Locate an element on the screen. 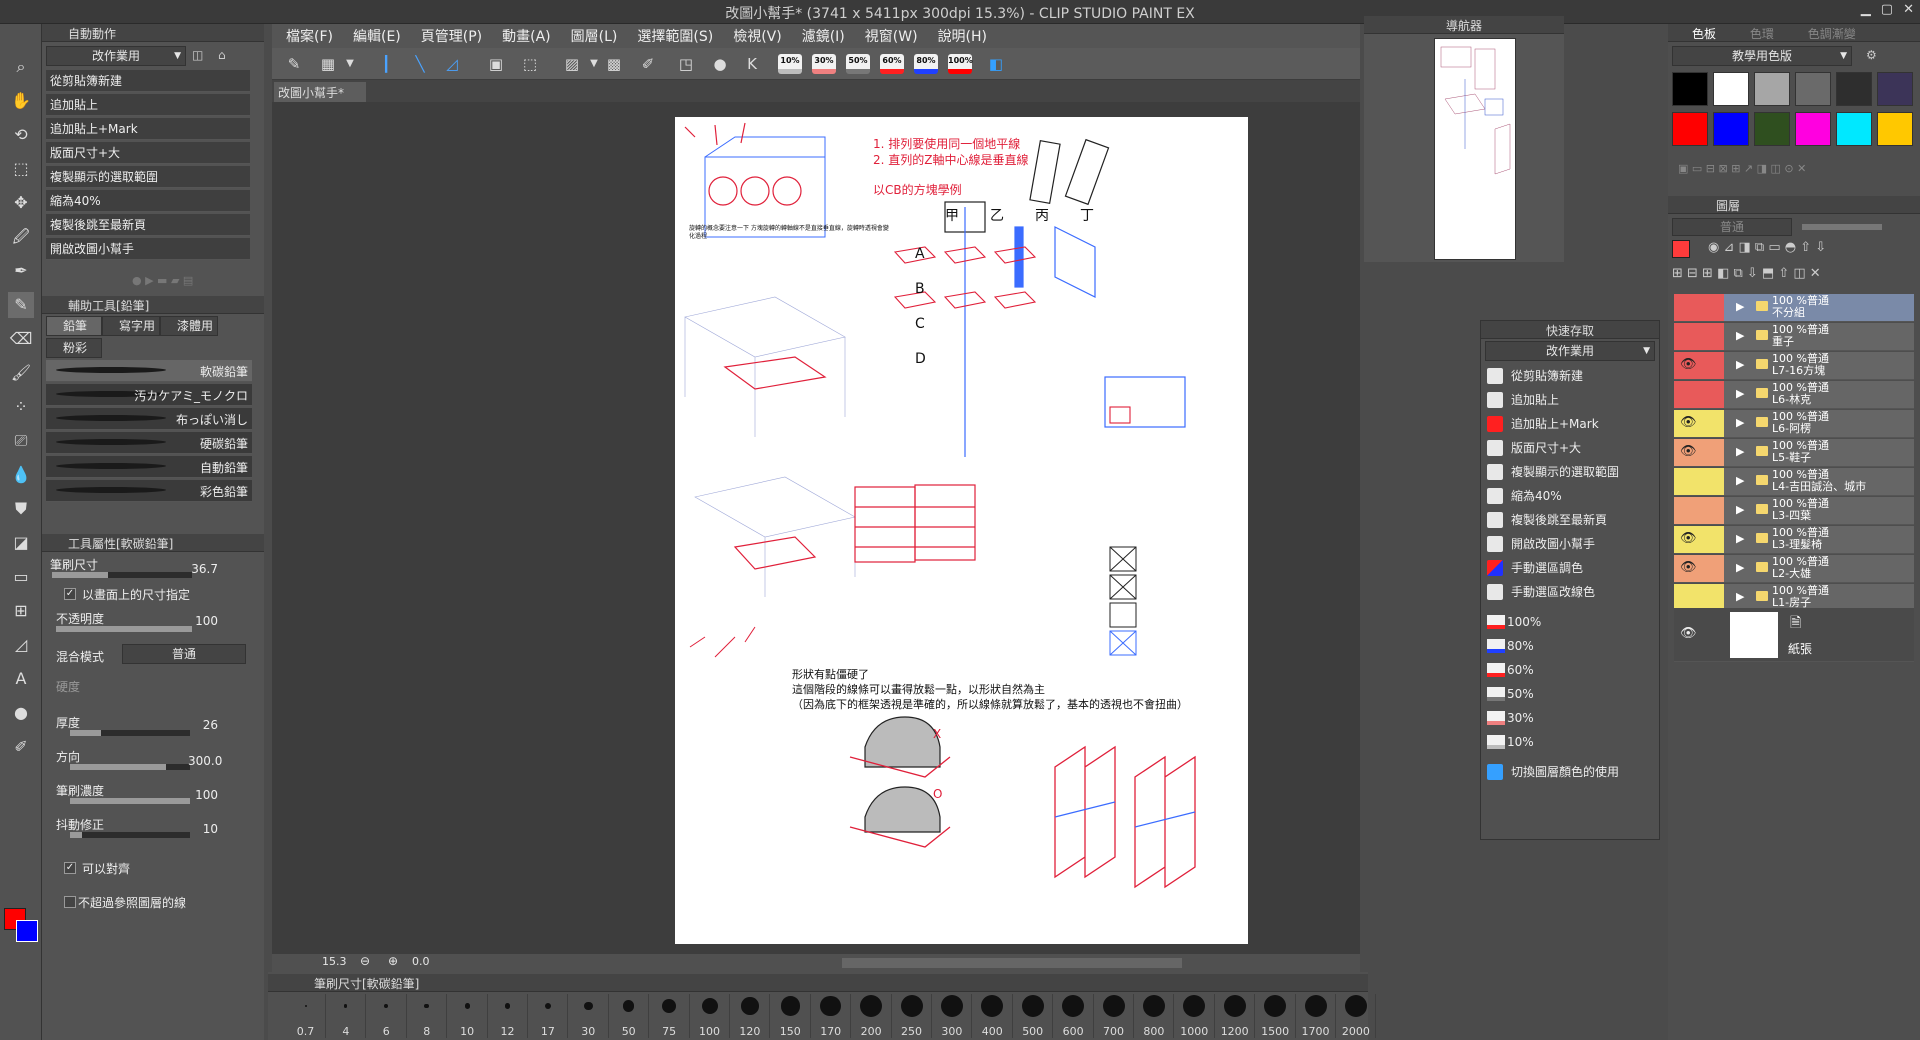  auto-action-item: 從剪貼簿新建 is located at coordinates (148, 81).